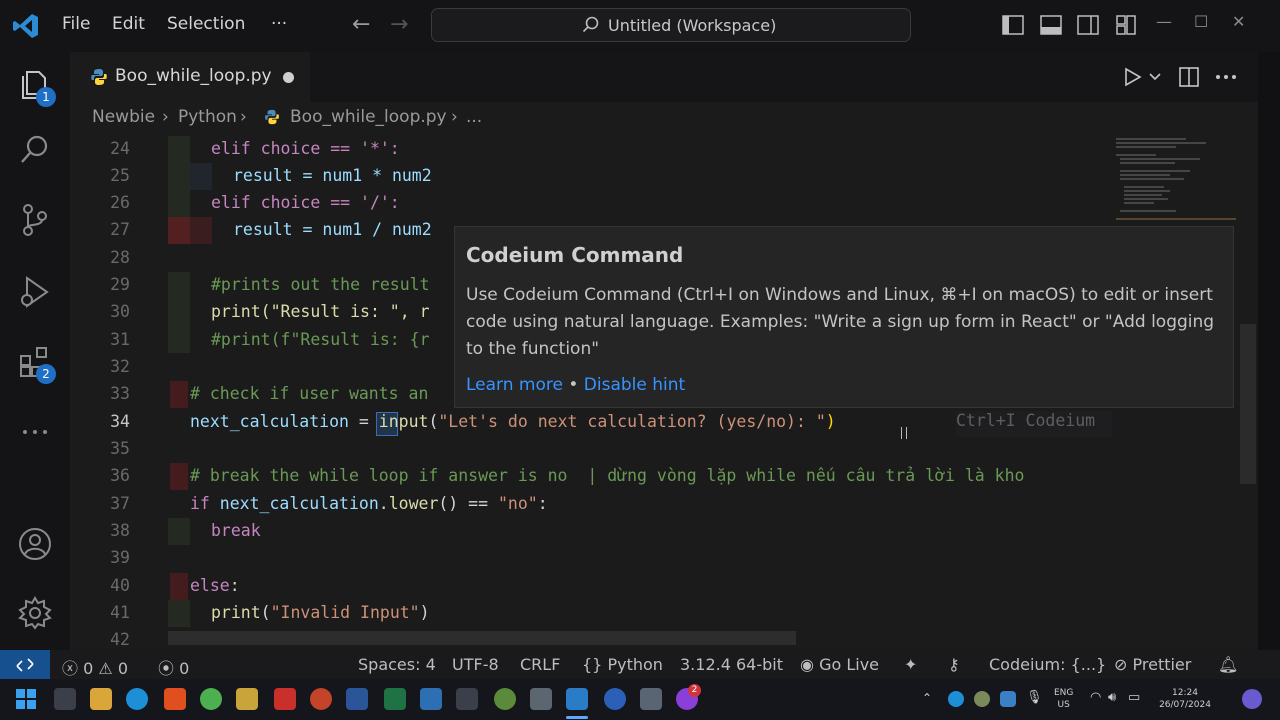 The image size is (1280, 720). What do you see at coordinates (1189, 77) in the screenshot?
I see `split-editor-icon` at bounding box center [1189, 77].